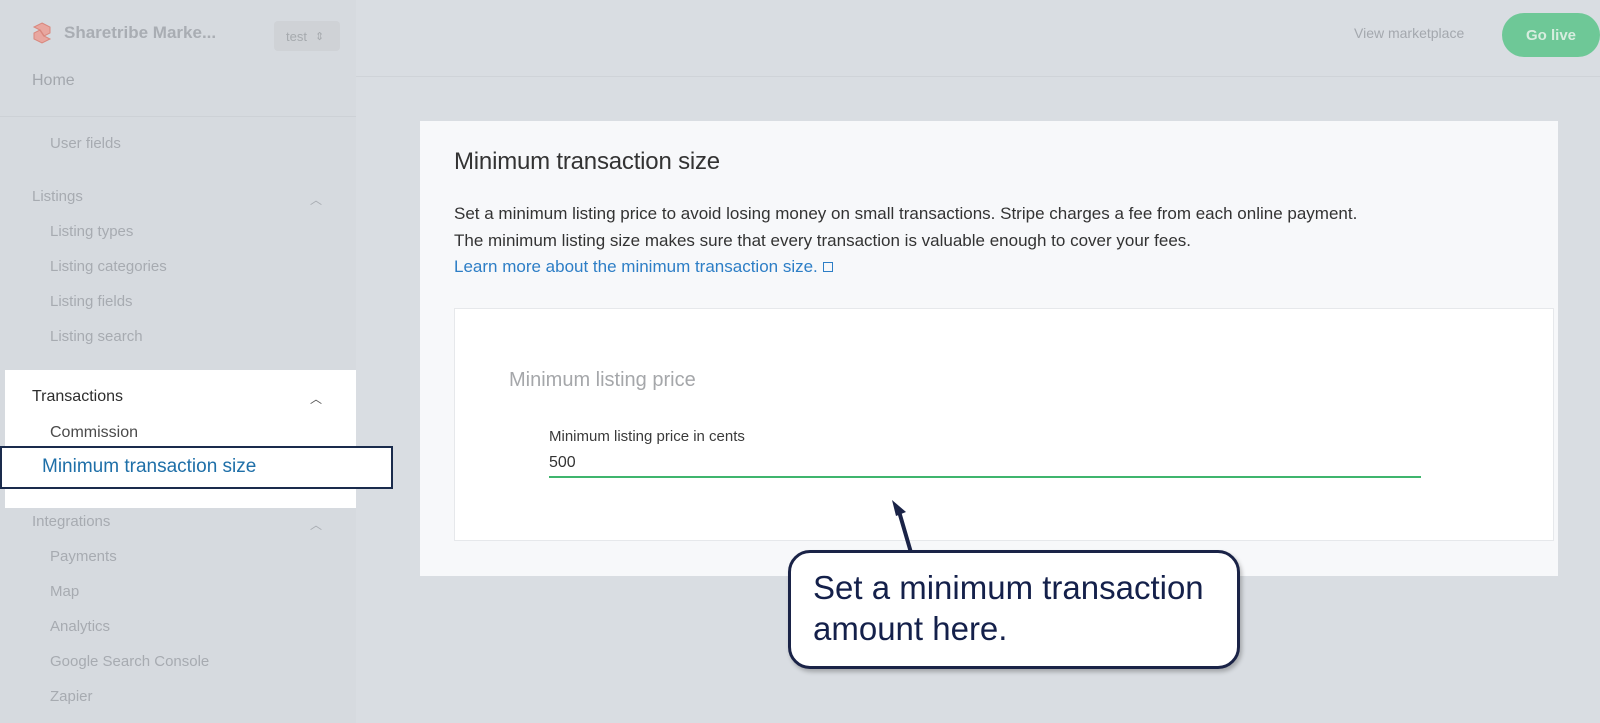 The image size is (1600, 723). I want to click on callout-box: Set a minimum transaction amount here., so click(1014, 609).